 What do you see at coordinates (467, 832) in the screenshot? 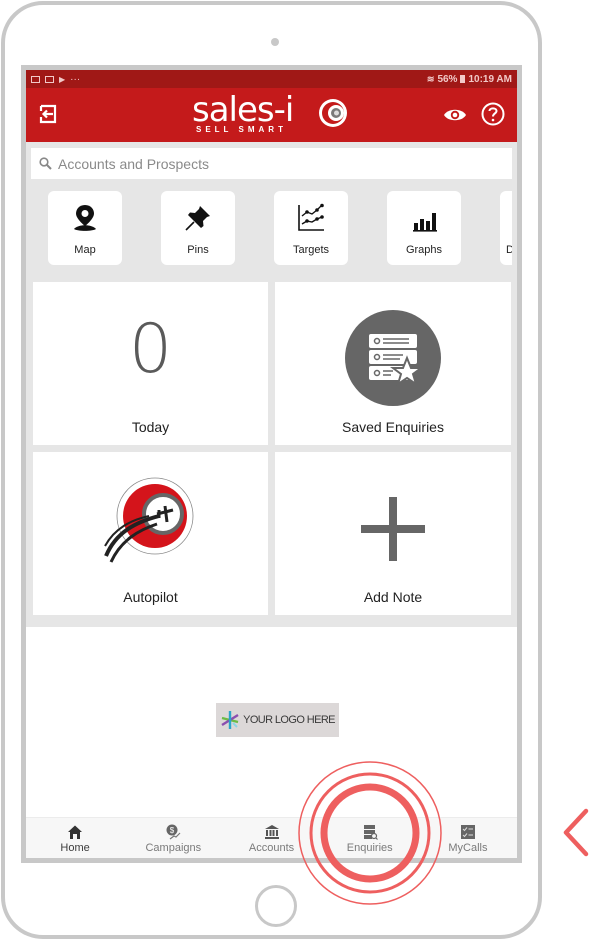
I see `checklist-icon` at bounding box center [467, 832].